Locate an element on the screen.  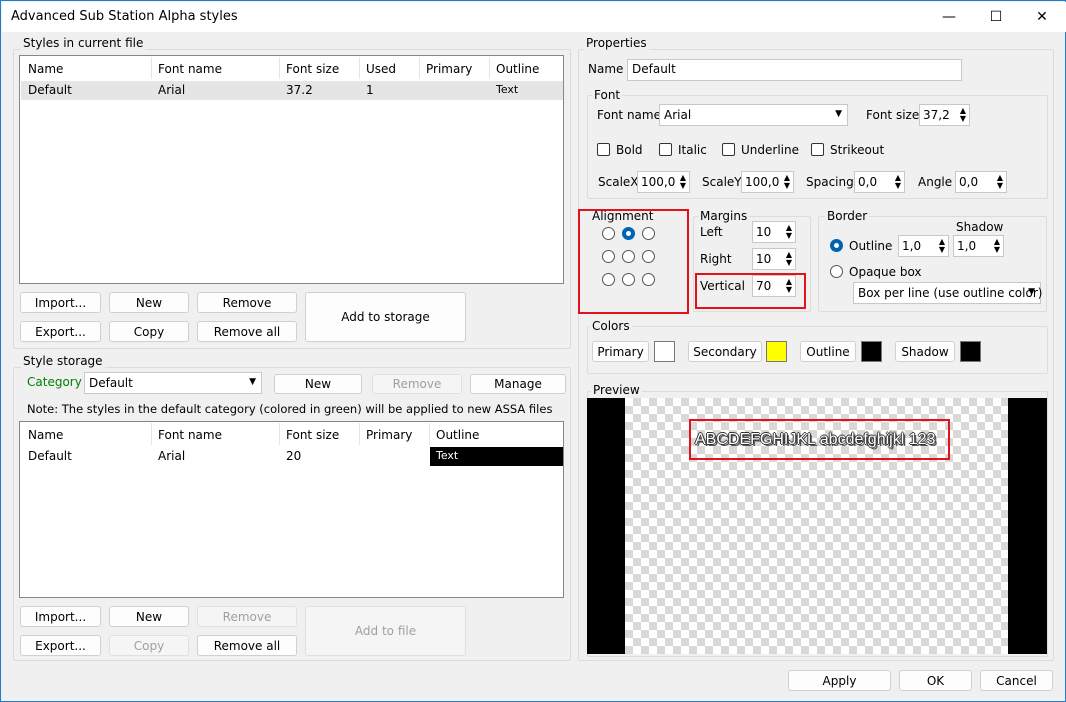
manage-button: Manage is located at coordinates (518, 384).